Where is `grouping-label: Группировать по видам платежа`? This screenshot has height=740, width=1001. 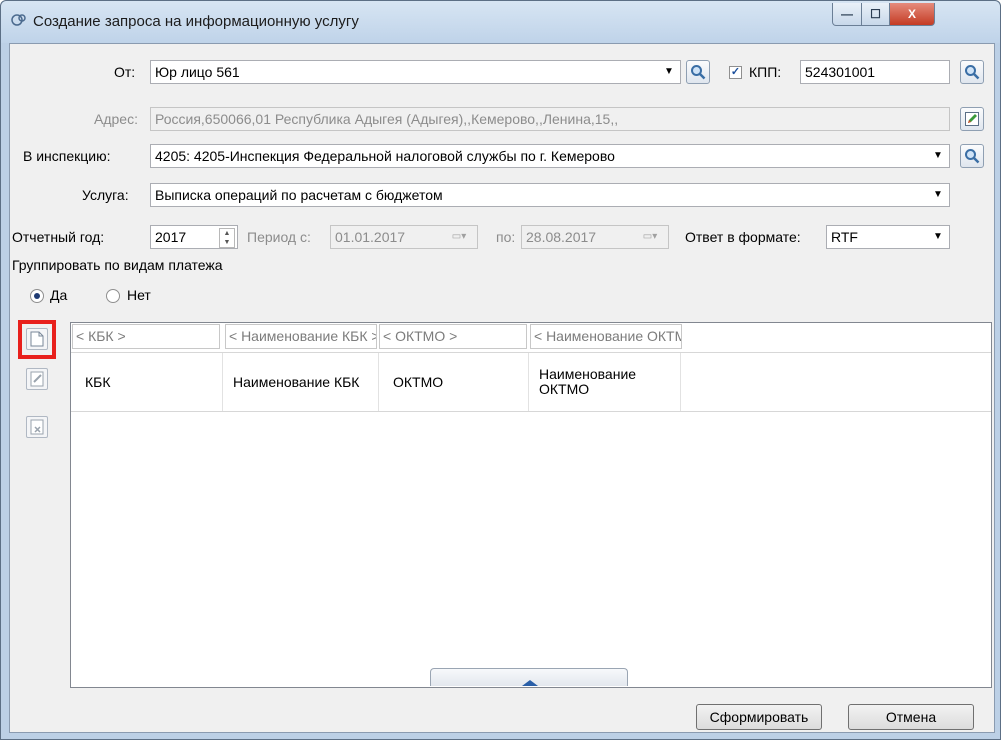
grouping-label: Группировать по видам платежа is located at coordinates (117, 265).